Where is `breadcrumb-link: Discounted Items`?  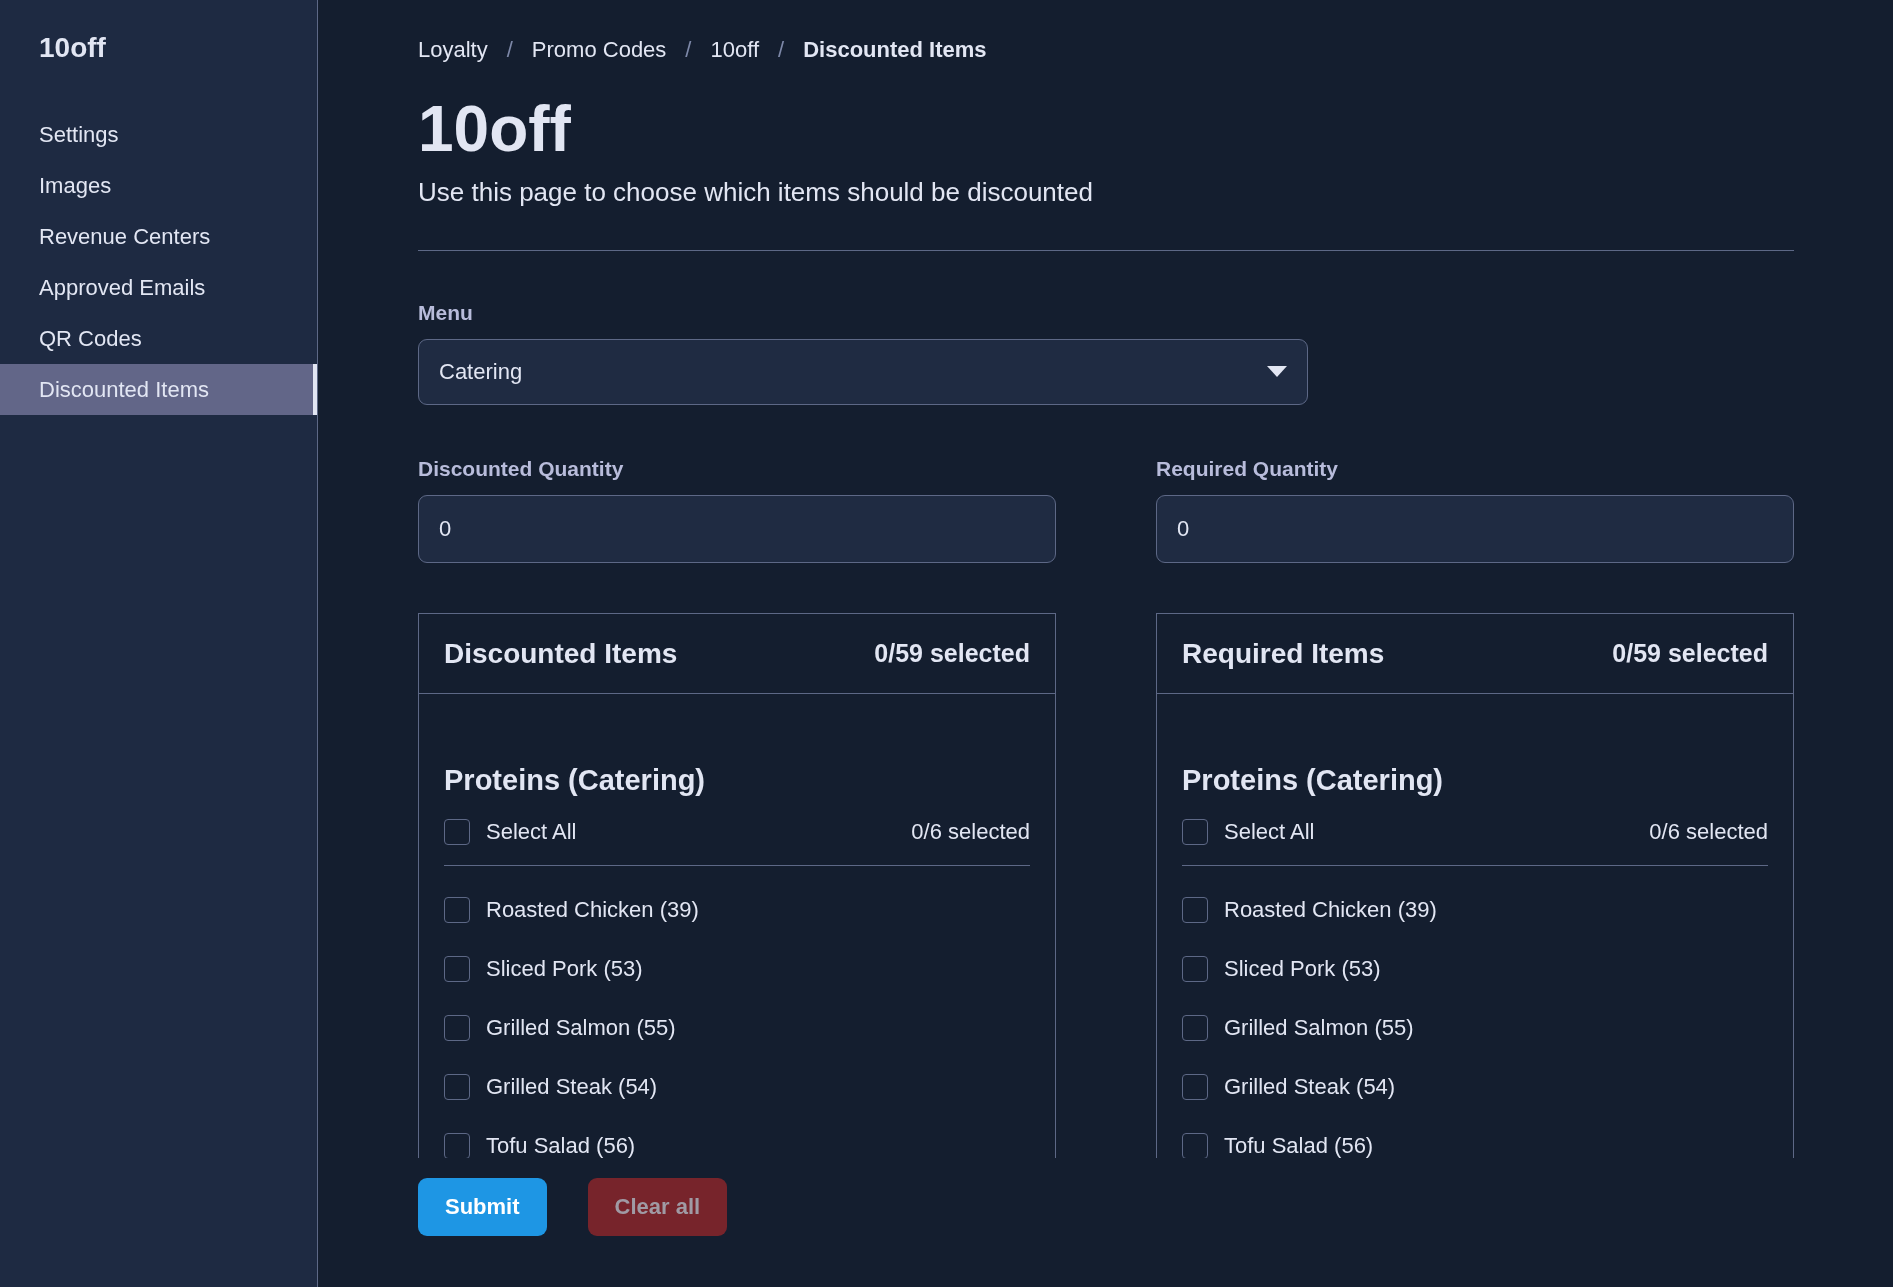 breadcrumb-link: Discounted Items is located at coordinates (895, 50).